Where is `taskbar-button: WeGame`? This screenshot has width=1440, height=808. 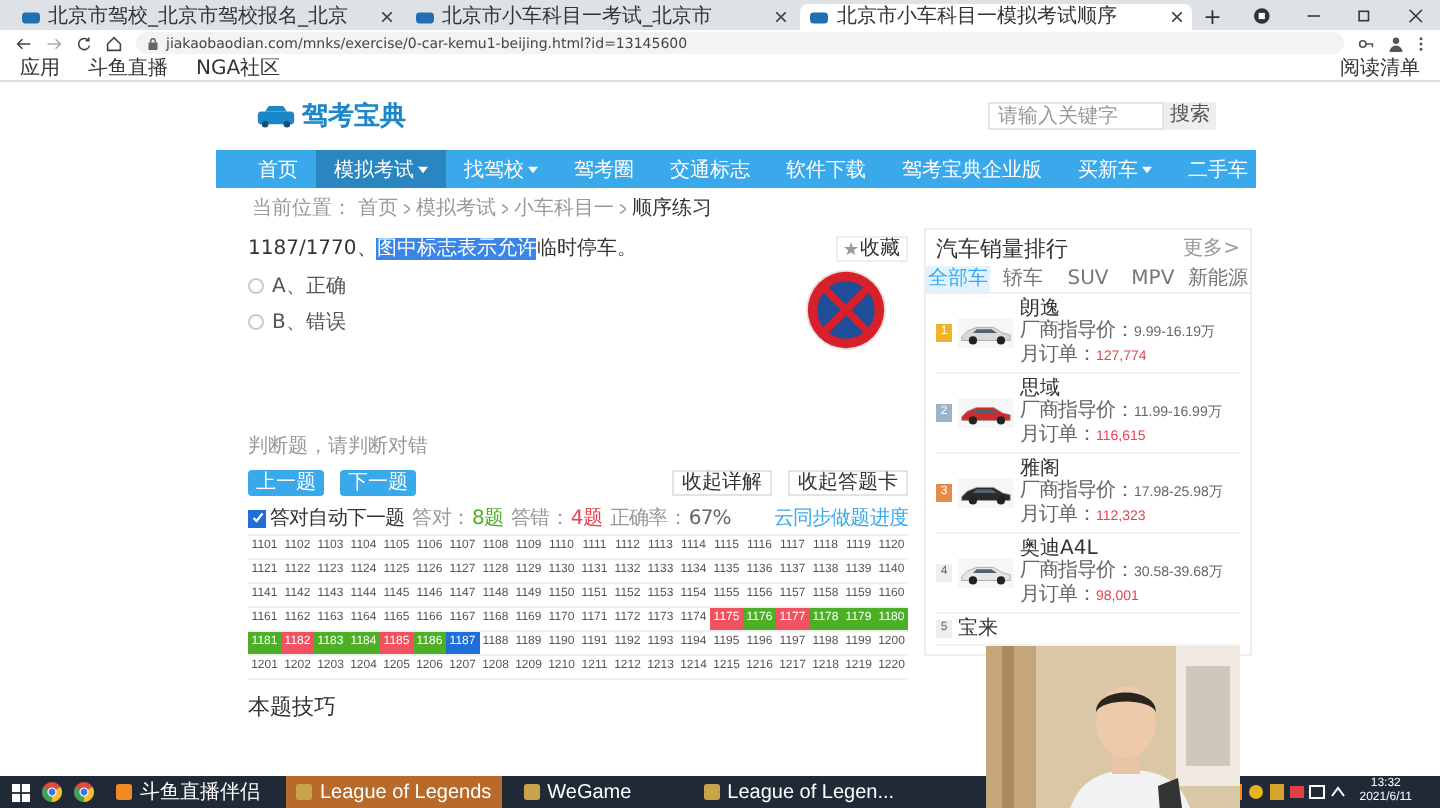 taskbar-button: WeGame is located at coordinates (597, 792).